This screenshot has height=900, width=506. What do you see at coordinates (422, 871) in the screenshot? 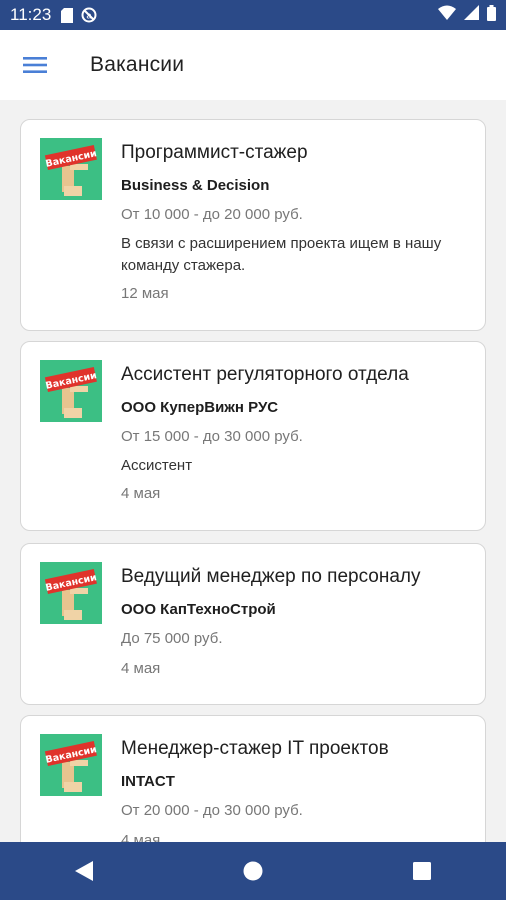
I see `recents-square-icon` at bounding box center [422, 871].